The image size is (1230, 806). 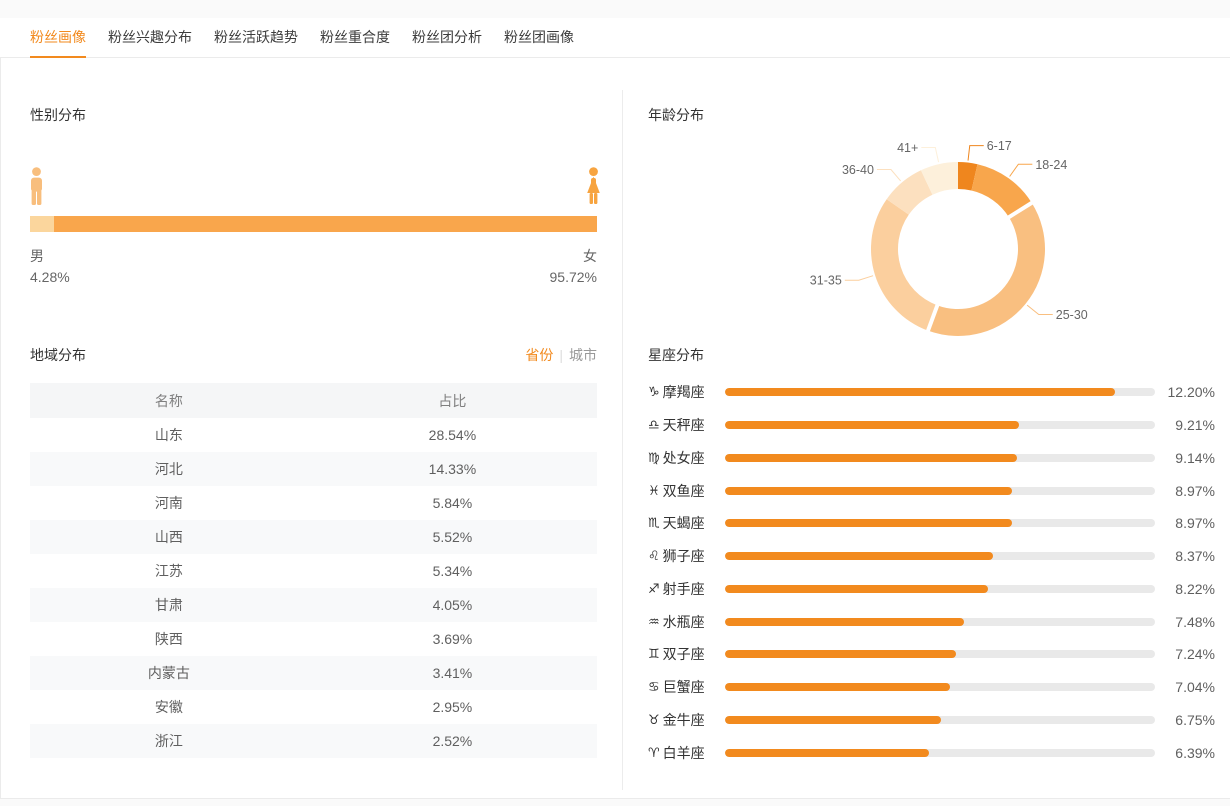 I want to click on region-table-header-row: 名称 占比, so click(x=313, y=400).